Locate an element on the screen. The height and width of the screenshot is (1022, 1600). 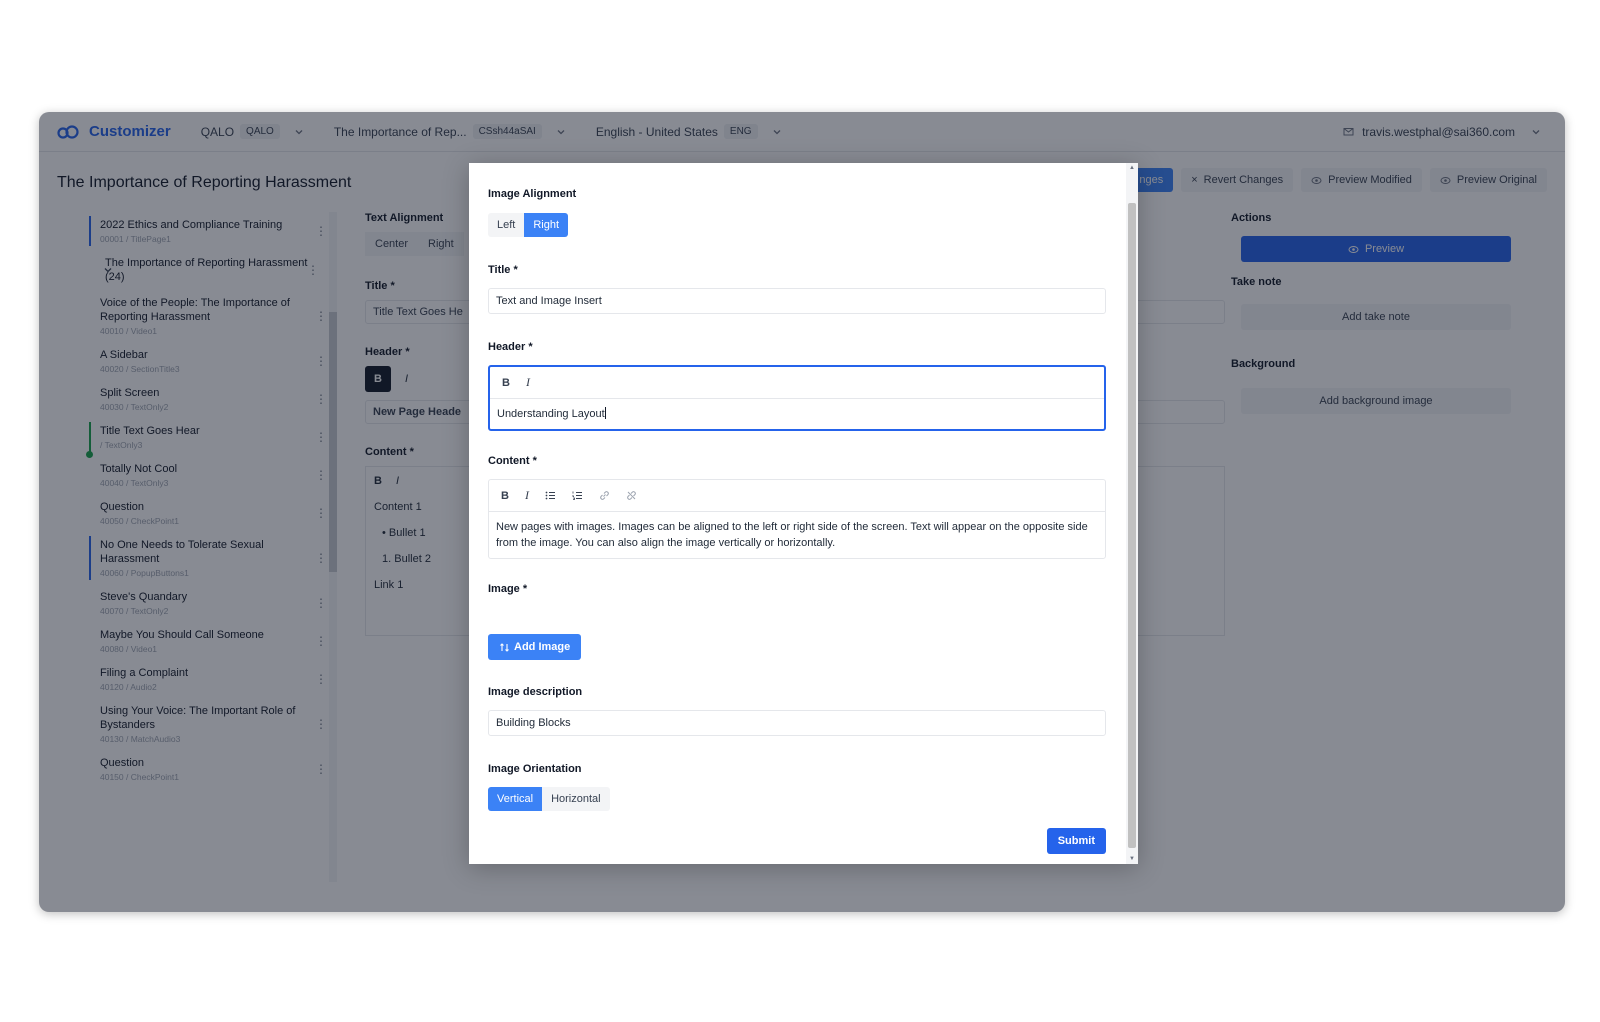
unlink-icon is located at coordinates (631, 495).